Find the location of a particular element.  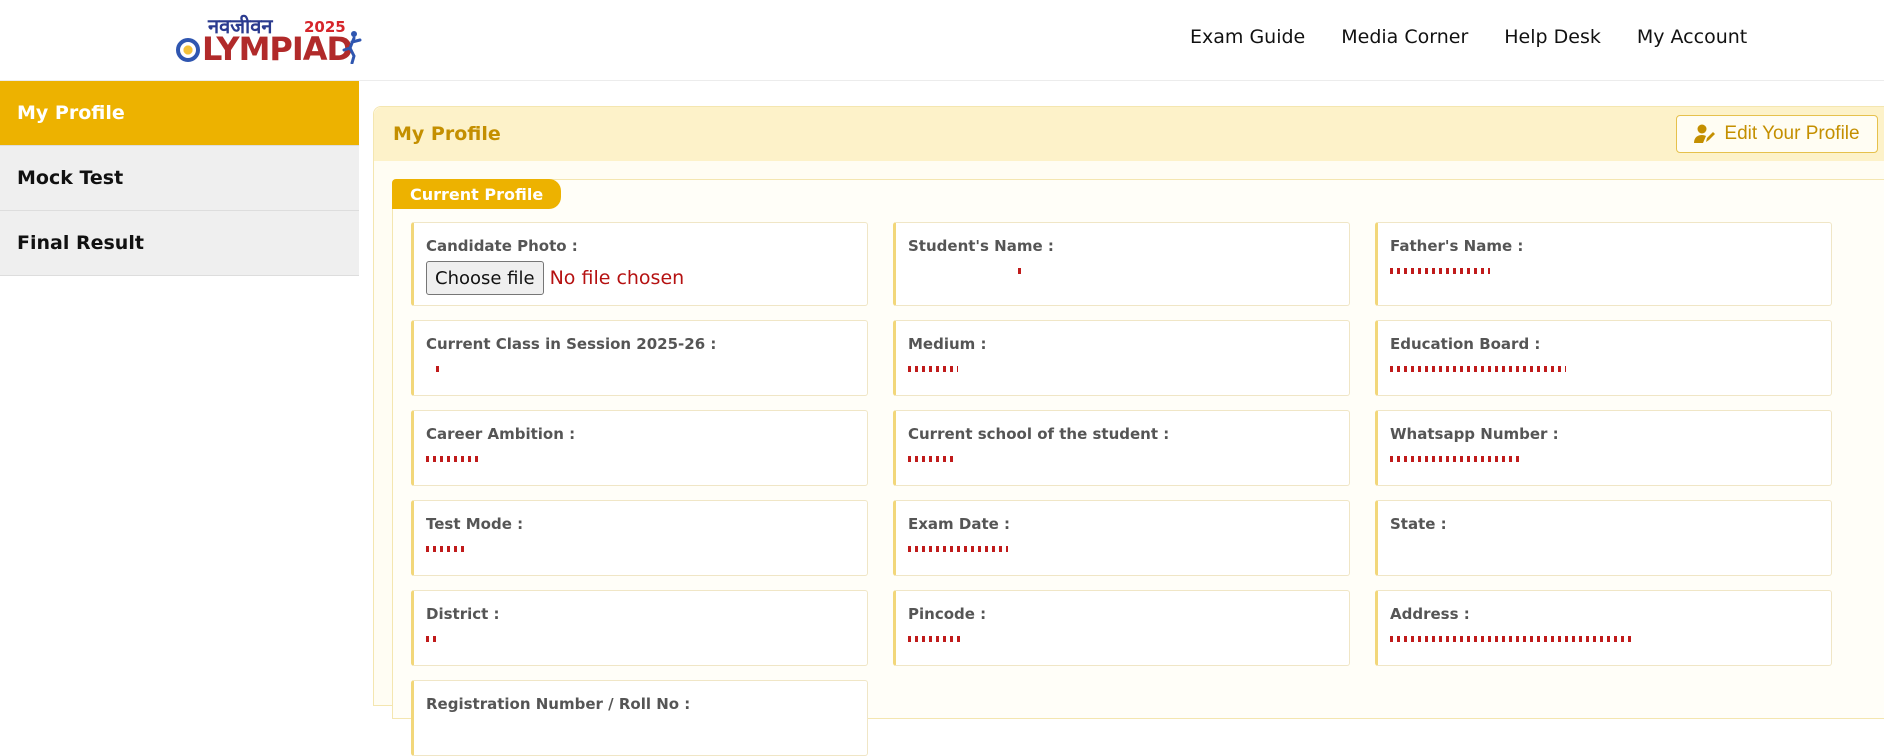

edit-profile-button: Edit Your Profile is located at coordinates (1777, 134).